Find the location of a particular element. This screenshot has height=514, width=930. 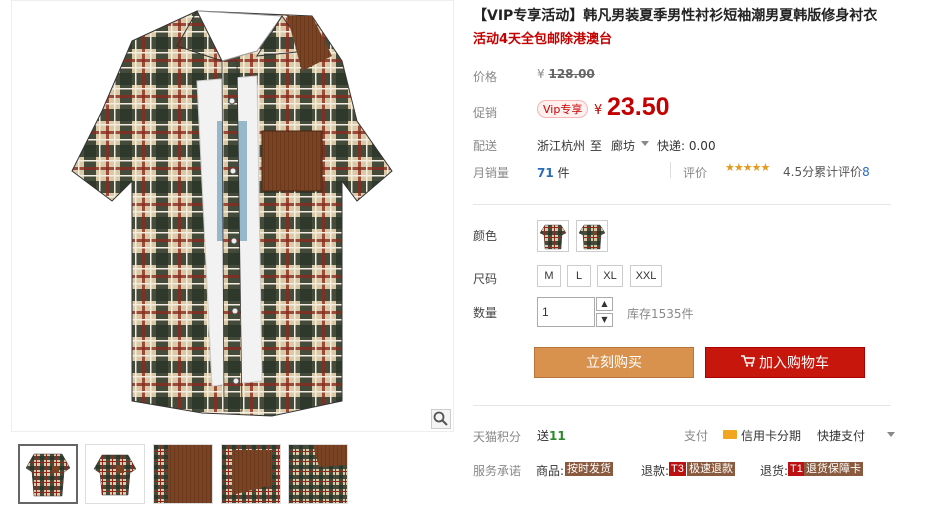

cart-icon is located at coordinates (748, 363).